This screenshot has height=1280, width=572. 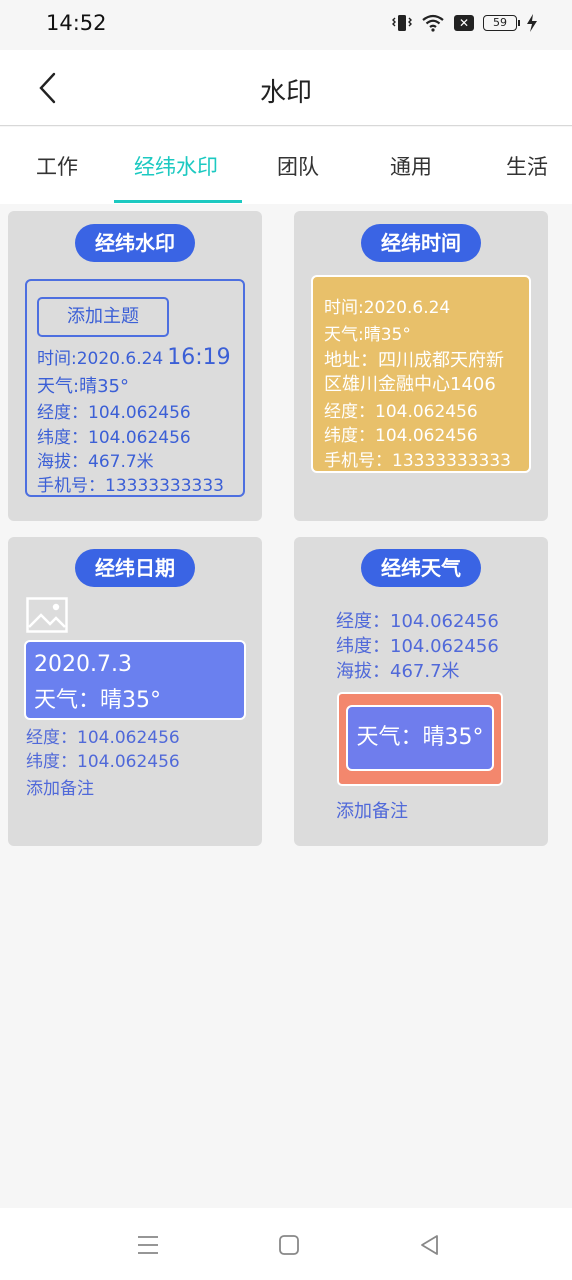 I want to click on time-value: 16:19, so click(x=199, y=357).